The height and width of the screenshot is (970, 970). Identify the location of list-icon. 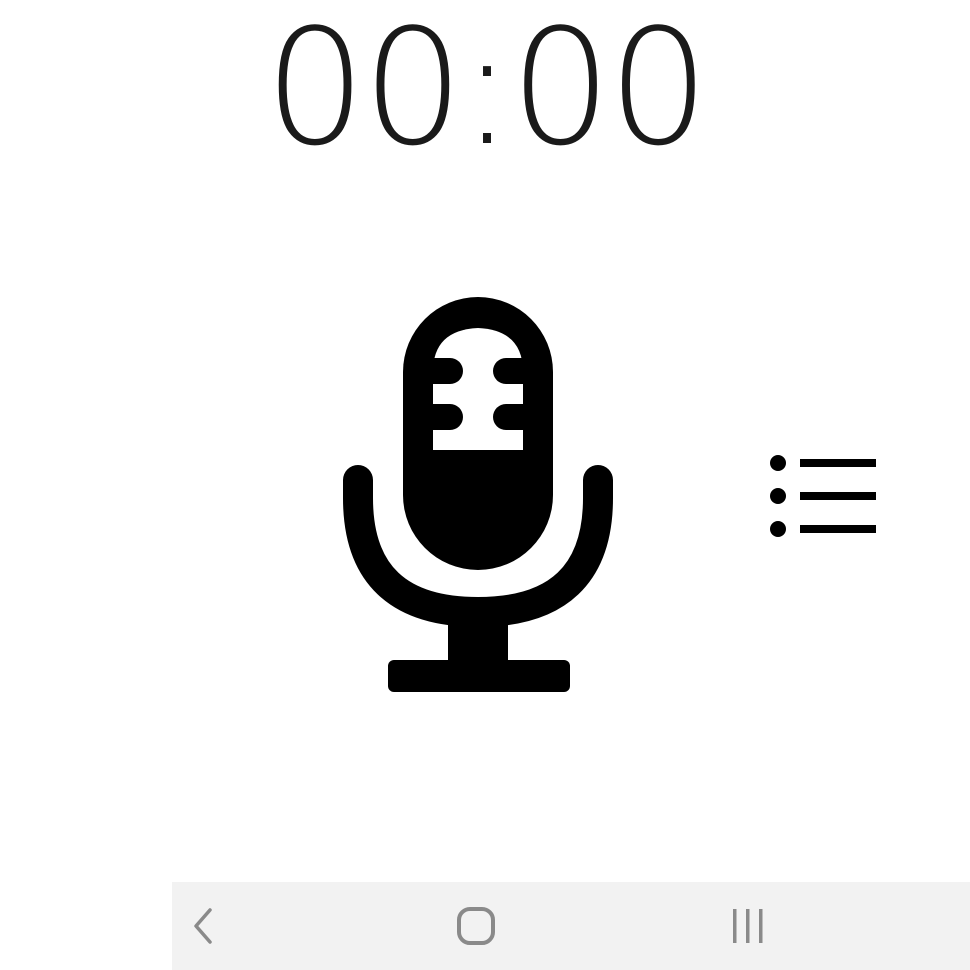
(823, 496).